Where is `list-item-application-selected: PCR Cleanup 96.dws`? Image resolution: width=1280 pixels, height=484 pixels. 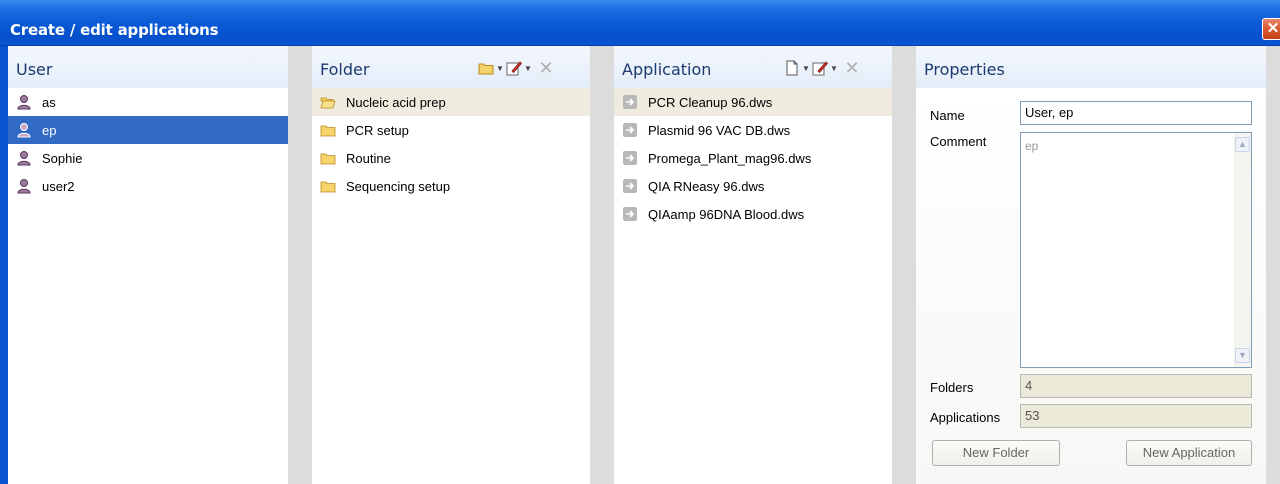
list-item-application-selected: PCR Cleanup 96.dws is located at coordinates (753, 102).